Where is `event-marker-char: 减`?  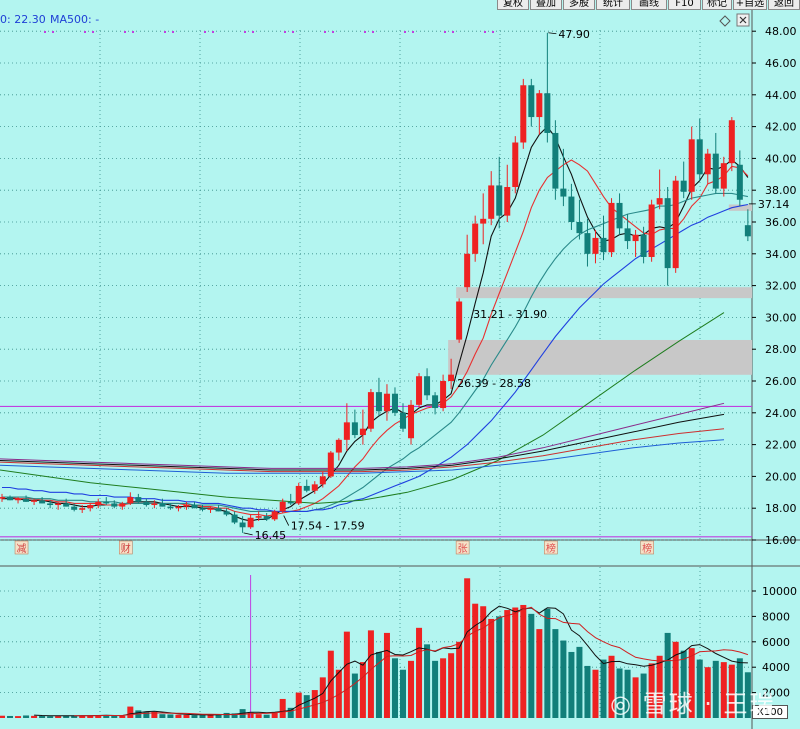 event-marker-char: 减 is located at coordinates (22, 549).